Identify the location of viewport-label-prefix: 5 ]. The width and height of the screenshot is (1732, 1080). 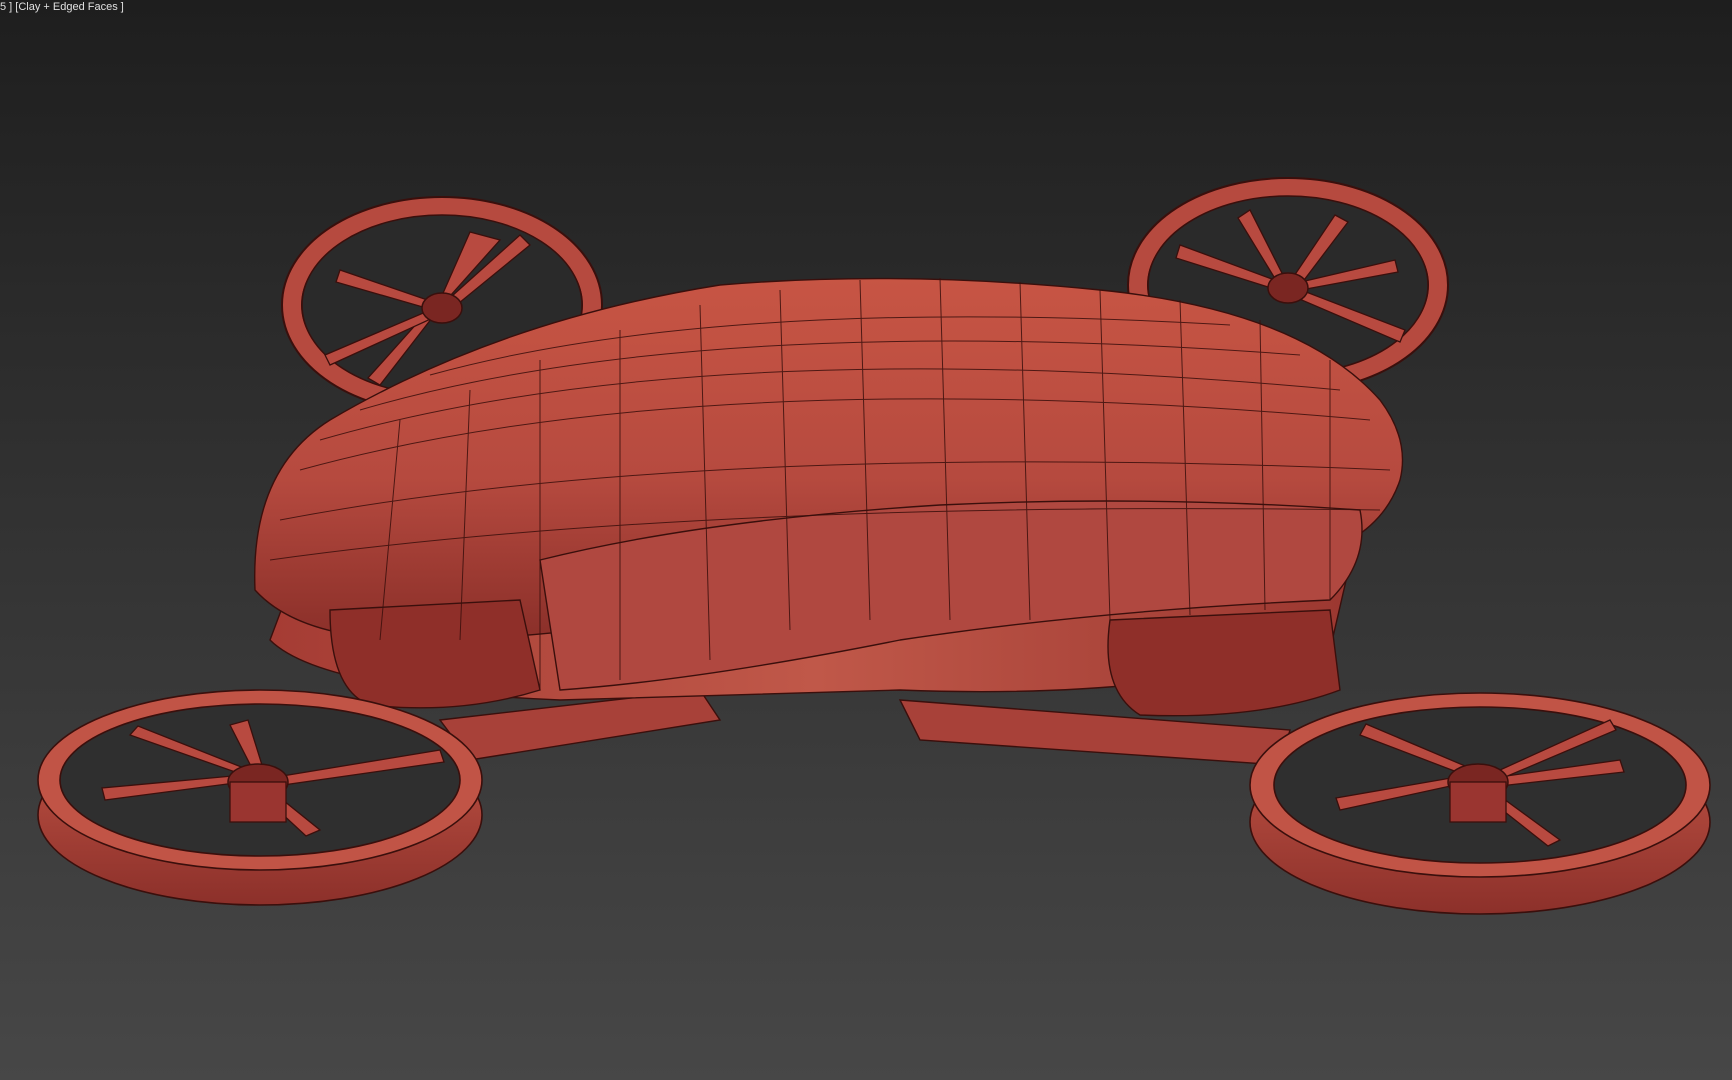
(6, 7).